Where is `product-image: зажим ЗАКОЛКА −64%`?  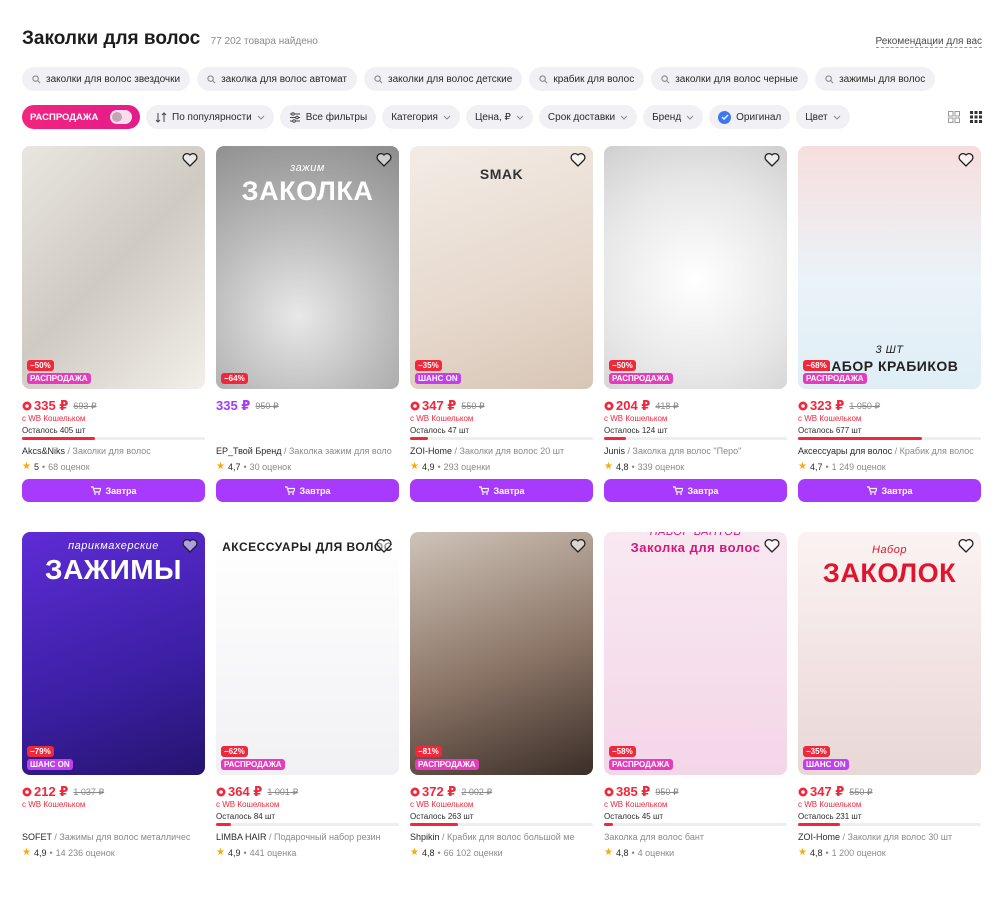 product-image: зажим ЗАКОЛКА −64% is located at coordinates (307, 267).